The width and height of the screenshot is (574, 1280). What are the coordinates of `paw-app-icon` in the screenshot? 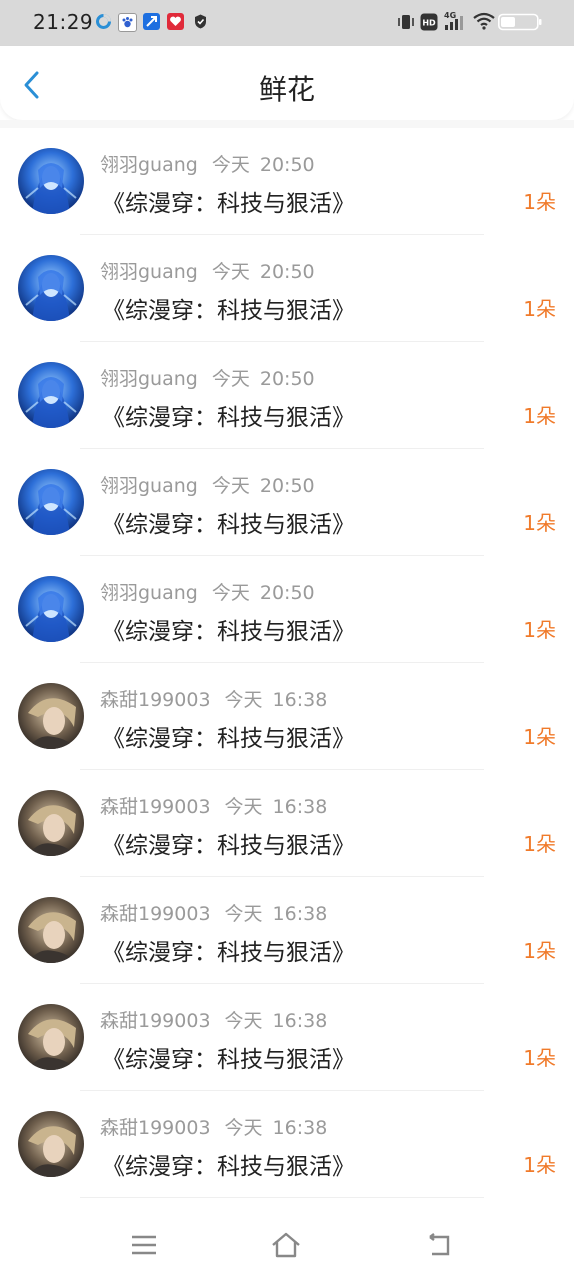 It's located at (127, 22).